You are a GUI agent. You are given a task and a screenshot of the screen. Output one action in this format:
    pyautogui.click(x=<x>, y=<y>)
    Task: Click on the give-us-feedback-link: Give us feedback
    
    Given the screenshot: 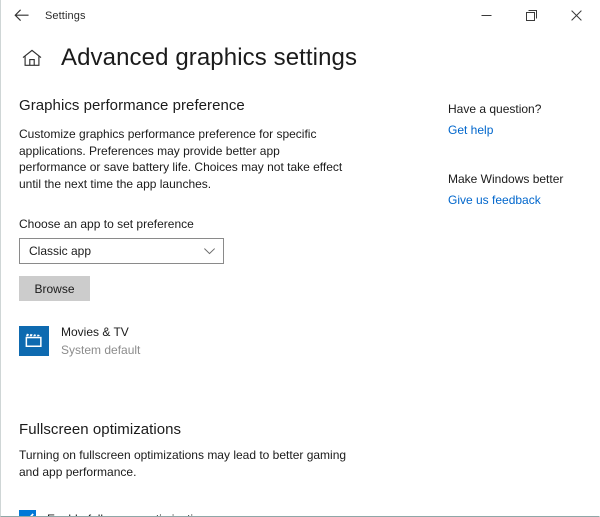 What is the action you would take?
    pyautogui.click(x=505, y=200)
    